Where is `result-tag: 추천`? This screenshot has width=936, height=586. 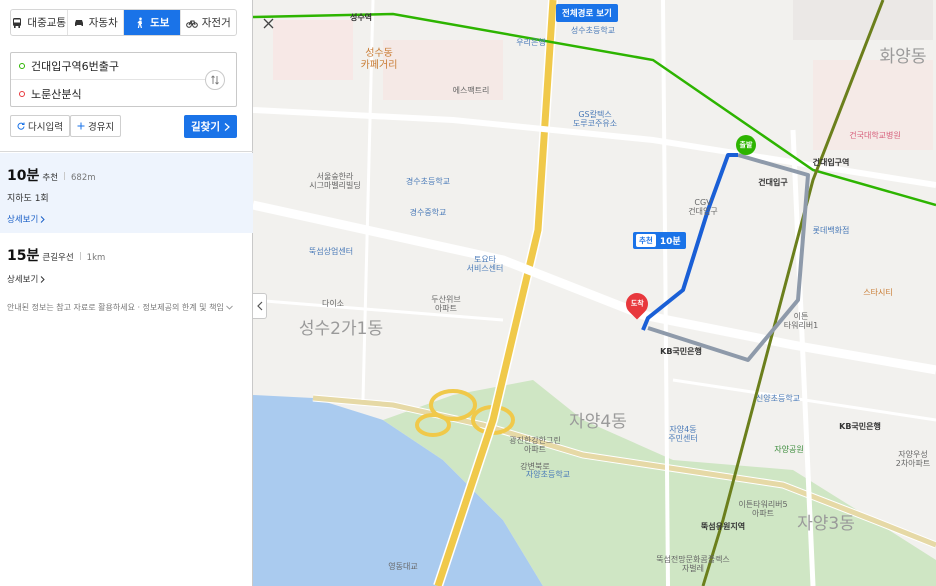
result-tag: 추천 is located at coordinates (50, 178).